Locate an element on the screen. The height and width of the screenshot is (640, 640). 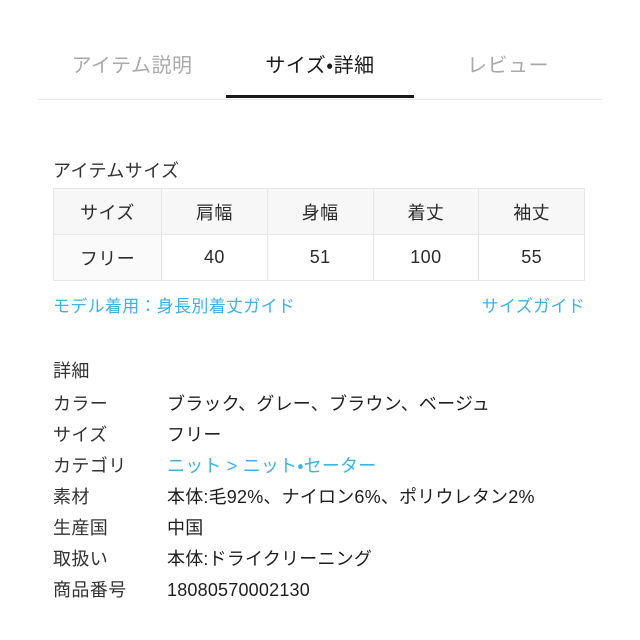
table-header-row: サイズ 肩幅 身幅 着丈 袖丈 is located at coordinates (319, 211).